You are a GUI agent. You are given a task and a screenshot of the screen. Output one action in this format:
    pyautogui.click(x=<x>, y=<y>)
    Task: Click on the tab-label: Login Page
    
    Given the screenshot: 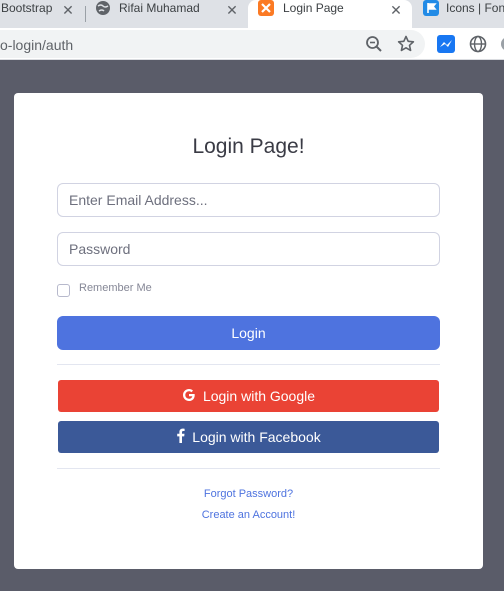 What is the action you would take?
    pyautogui.click(x=313, y=8)
    